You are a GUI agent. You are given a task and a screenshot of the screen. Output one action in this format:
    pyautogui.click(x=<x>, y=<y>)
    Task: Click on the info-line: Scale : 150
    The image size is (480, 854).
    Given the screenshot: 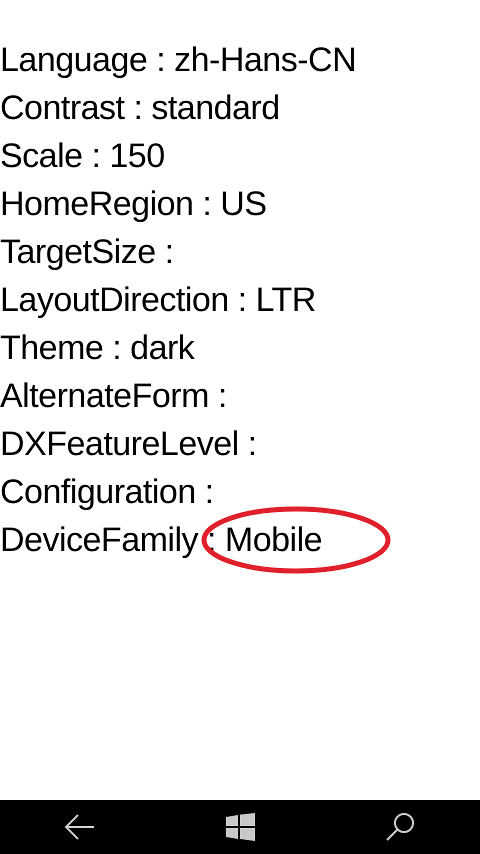 What is the action you would take?
    pyautogui.click(x=82, y=156)
    